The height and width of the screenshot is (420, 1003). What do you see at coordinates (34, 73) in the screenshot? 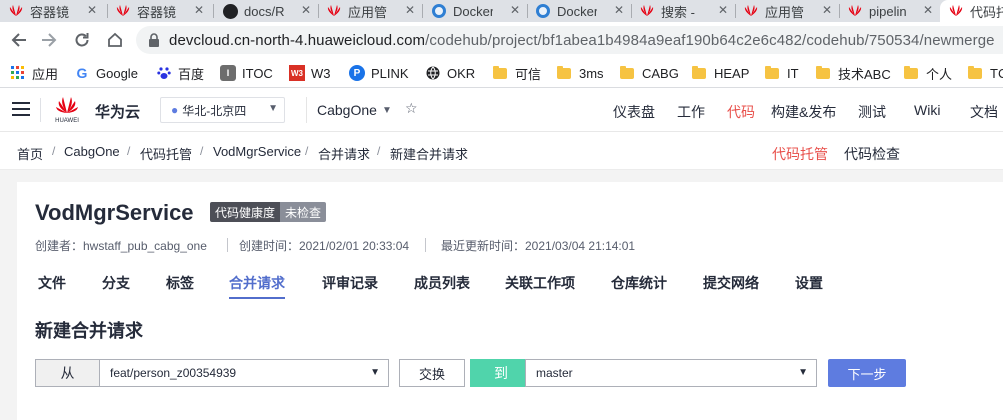
I see `bookmark-apps: 应用` at bounding box center [34, 73].